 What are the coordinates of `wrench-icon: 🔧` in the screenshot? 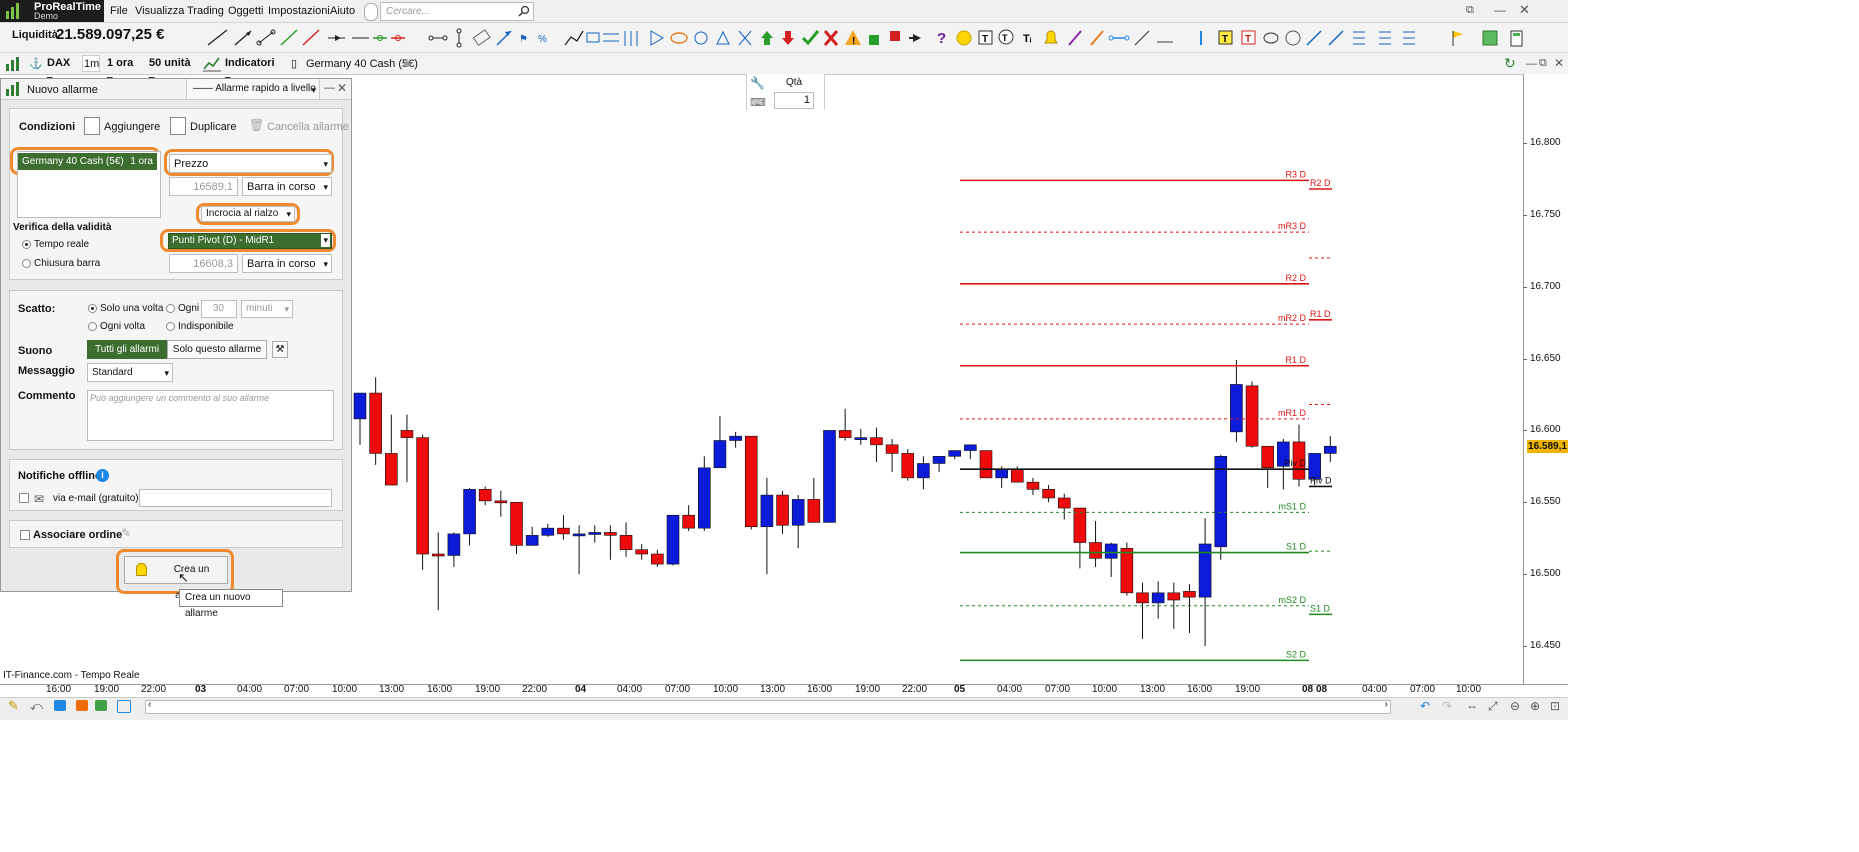 It's located at (757, 83).